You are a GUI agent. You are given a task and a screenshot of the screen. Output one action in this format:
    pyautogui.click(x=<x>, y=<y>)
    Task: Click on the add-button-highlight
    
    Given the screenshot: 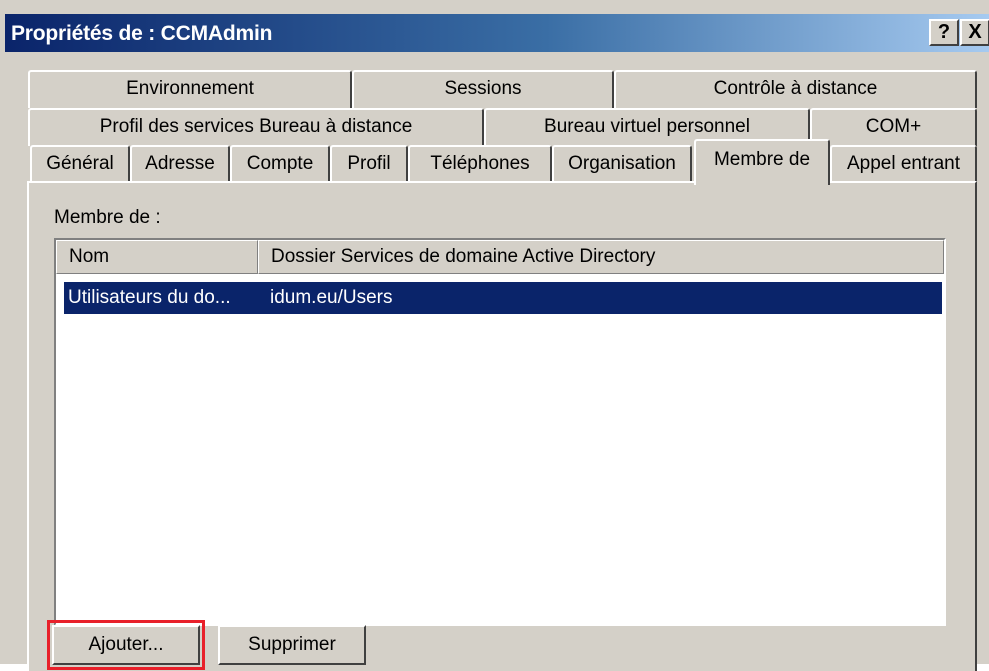 What is the action you would take?
    pyautogui.click(x=126, y=645)
    